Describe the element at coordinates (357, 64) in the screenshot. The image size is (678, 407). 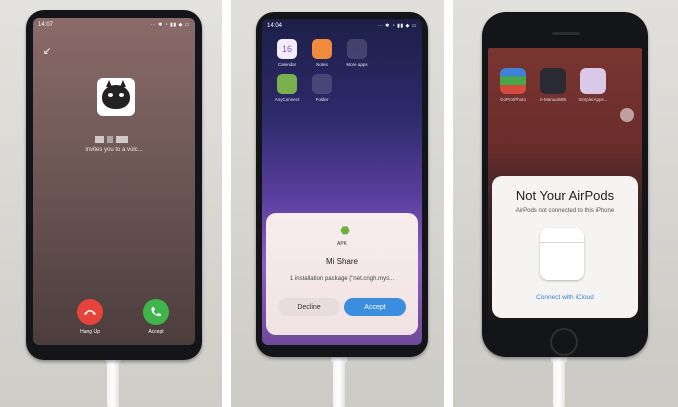
I see `app-label: More apps` at that location.